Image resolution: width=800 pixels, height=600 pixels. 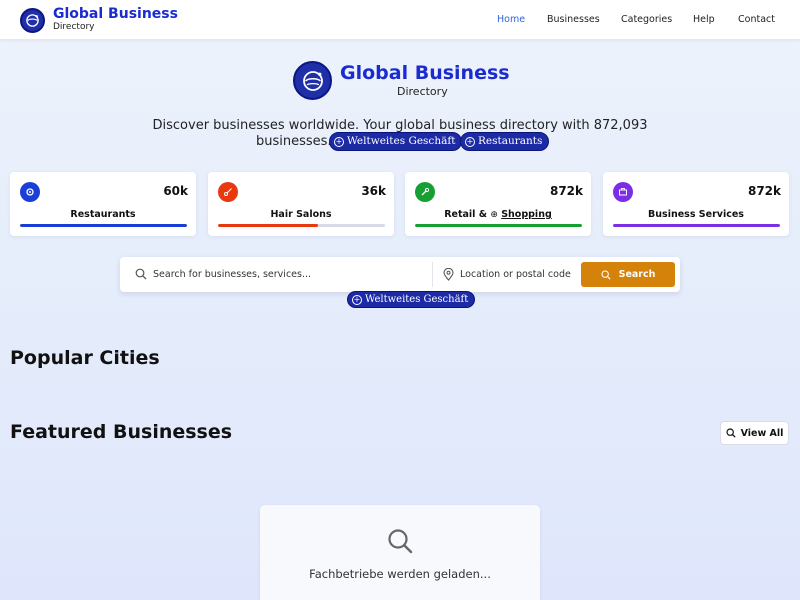 I want to click on nav-help: Help, so click(x=704, y=20).